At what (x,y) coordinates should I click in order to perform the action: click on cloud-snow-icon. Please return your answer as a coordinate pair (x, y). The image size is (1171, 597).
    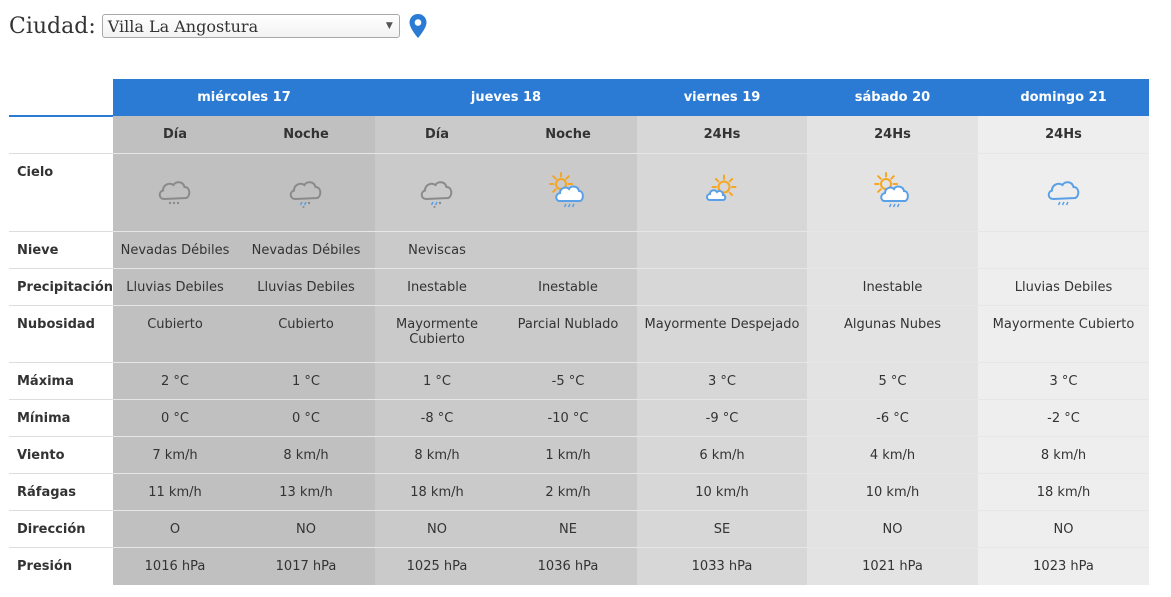
    Looking at the image, I should click on (175, 197).